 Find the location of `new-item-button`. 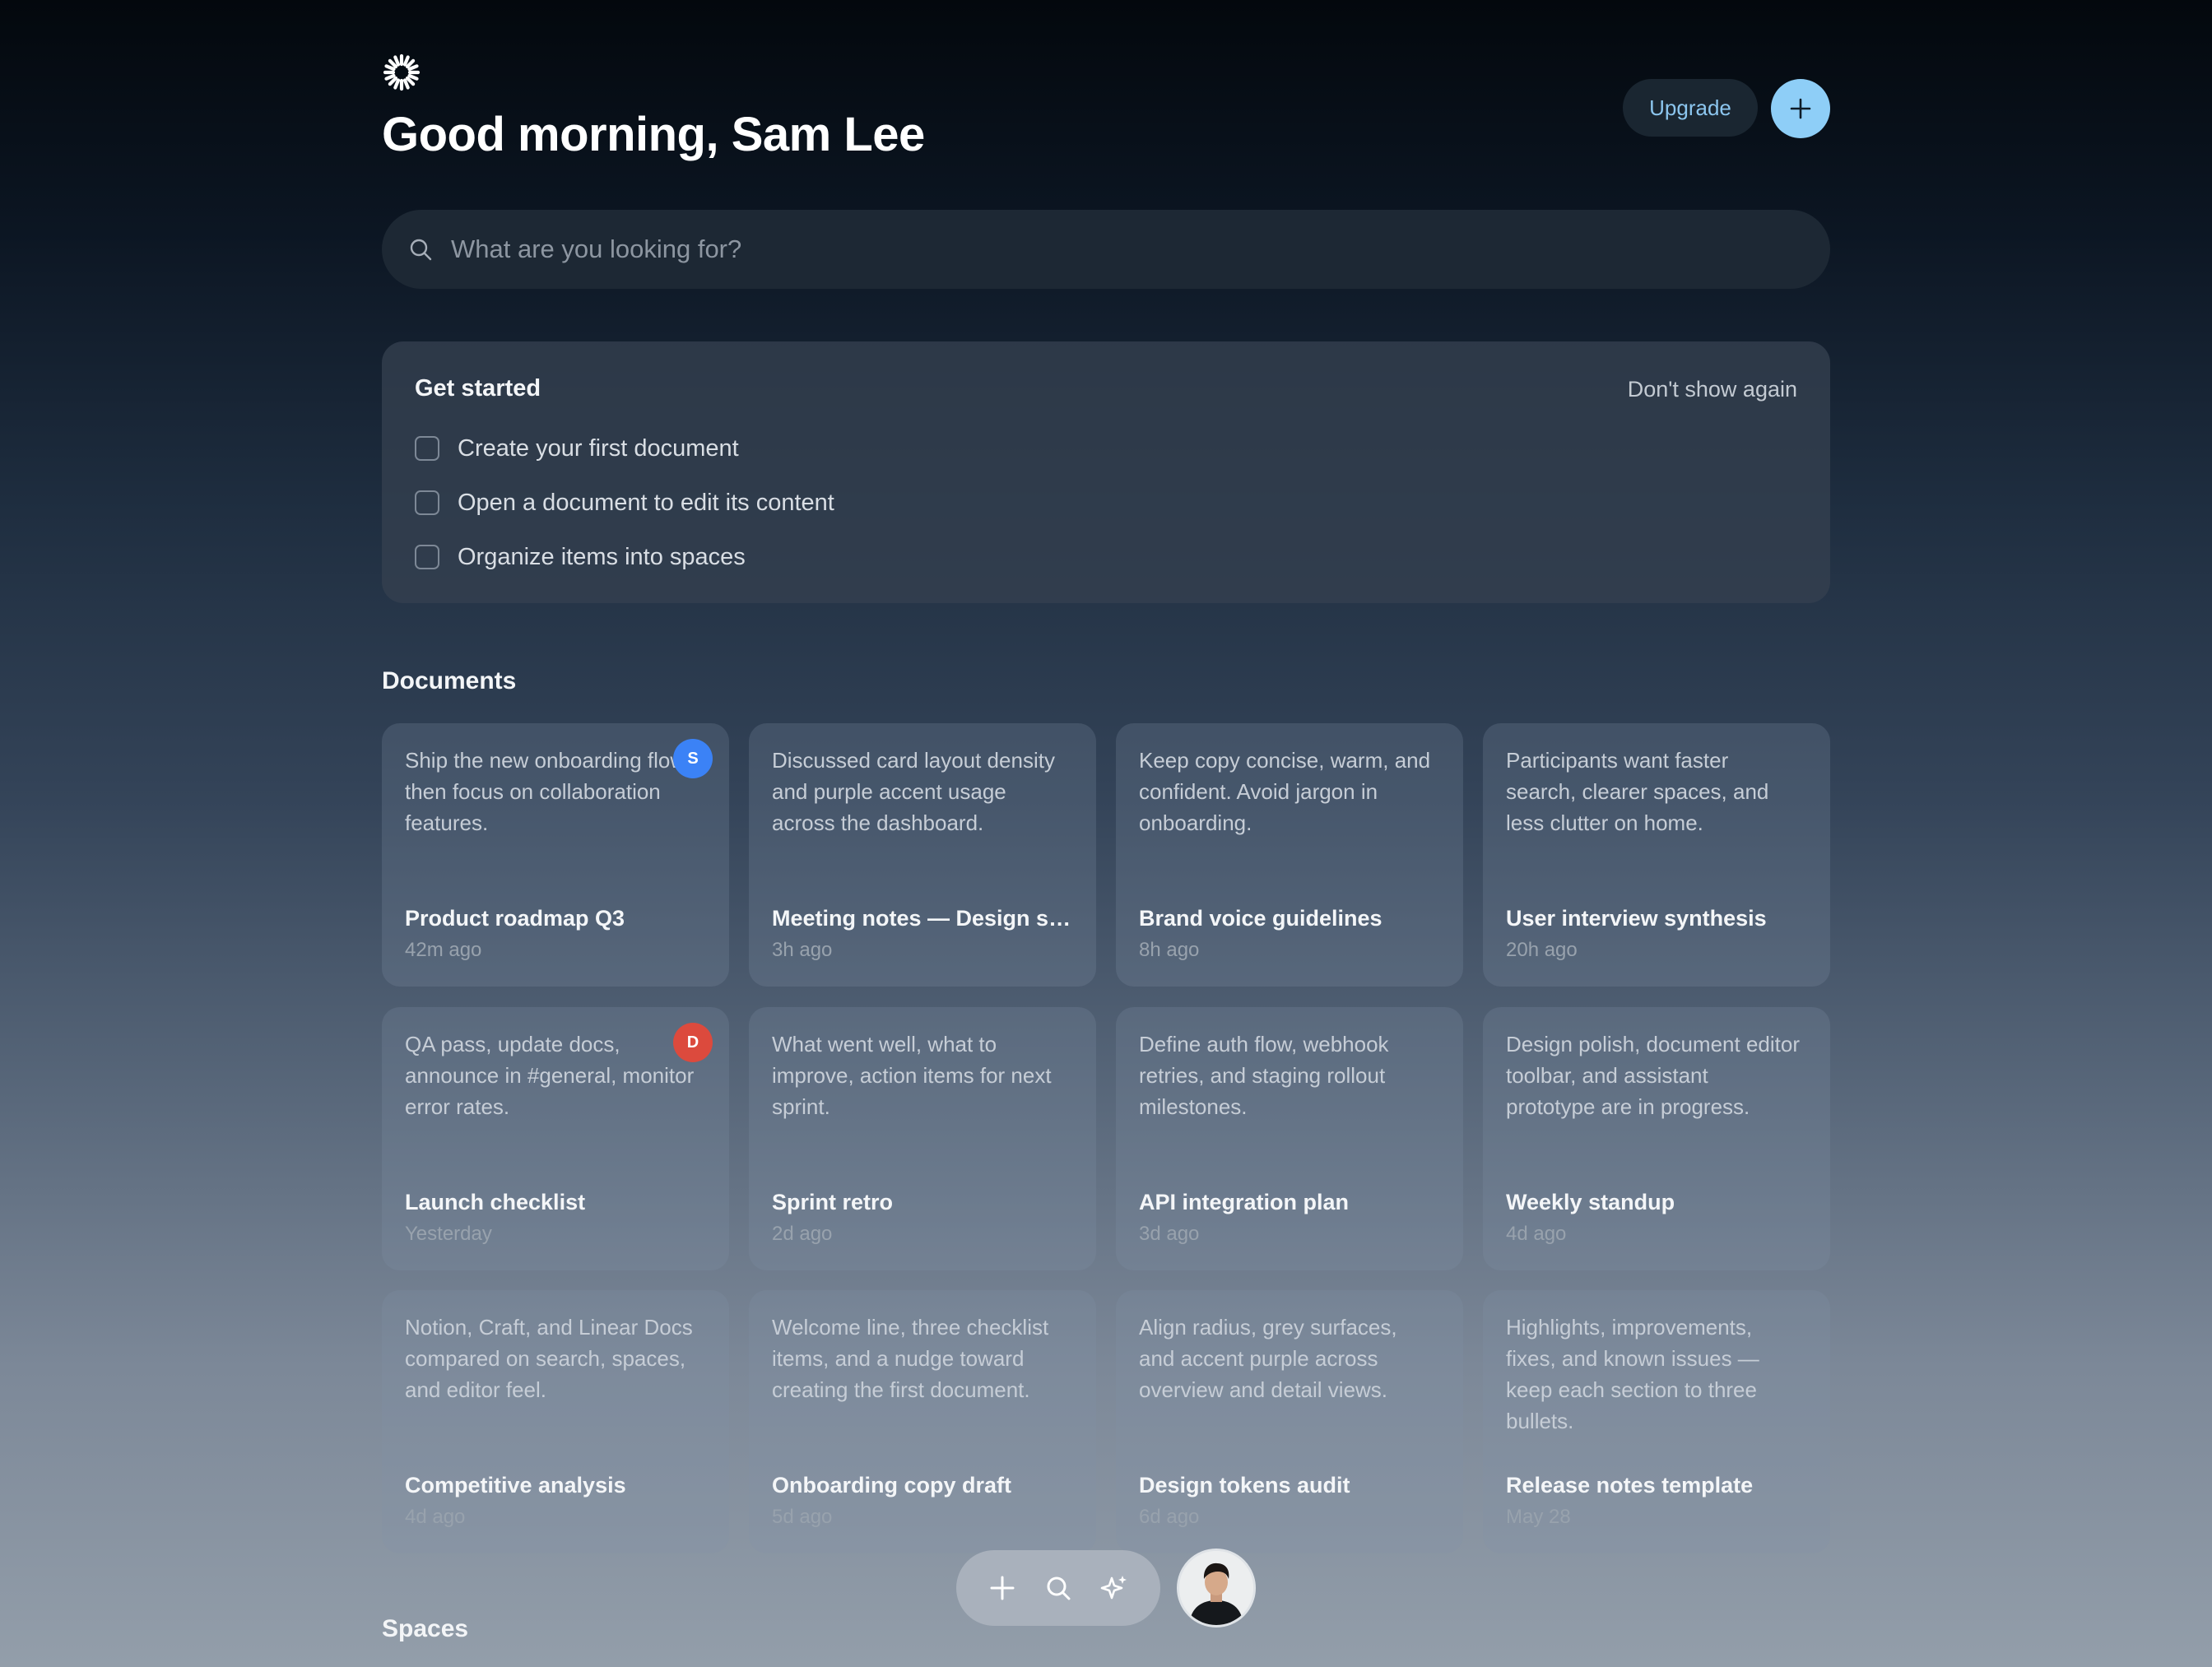

new-item-button is located at coordinates (1800, 108).